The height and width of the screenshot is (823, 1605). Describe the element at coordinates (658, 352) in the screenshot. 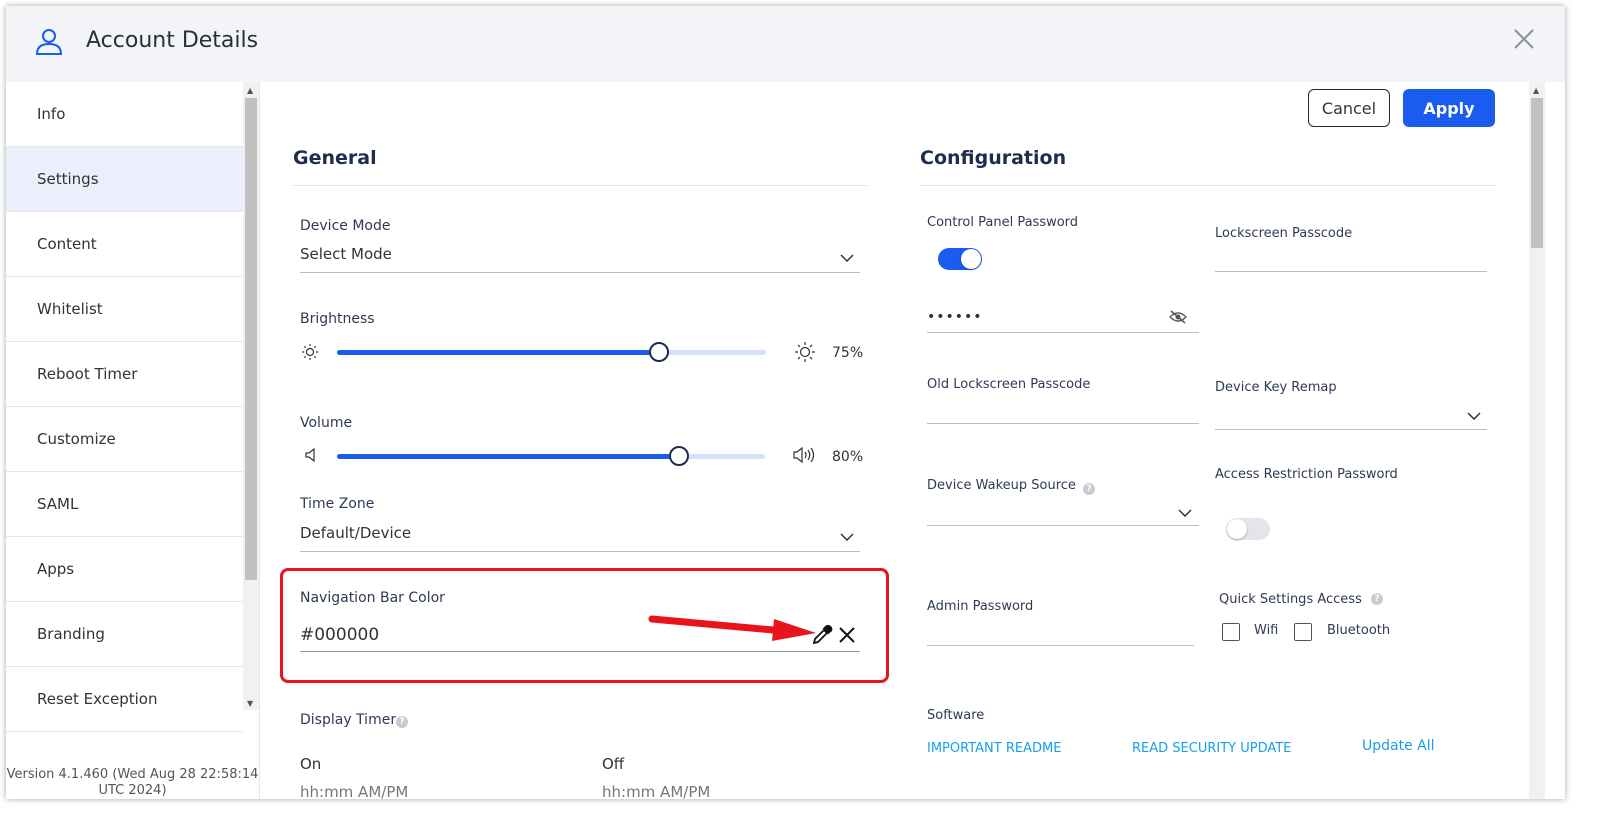

I see `brightness-slider-handle` at that location.